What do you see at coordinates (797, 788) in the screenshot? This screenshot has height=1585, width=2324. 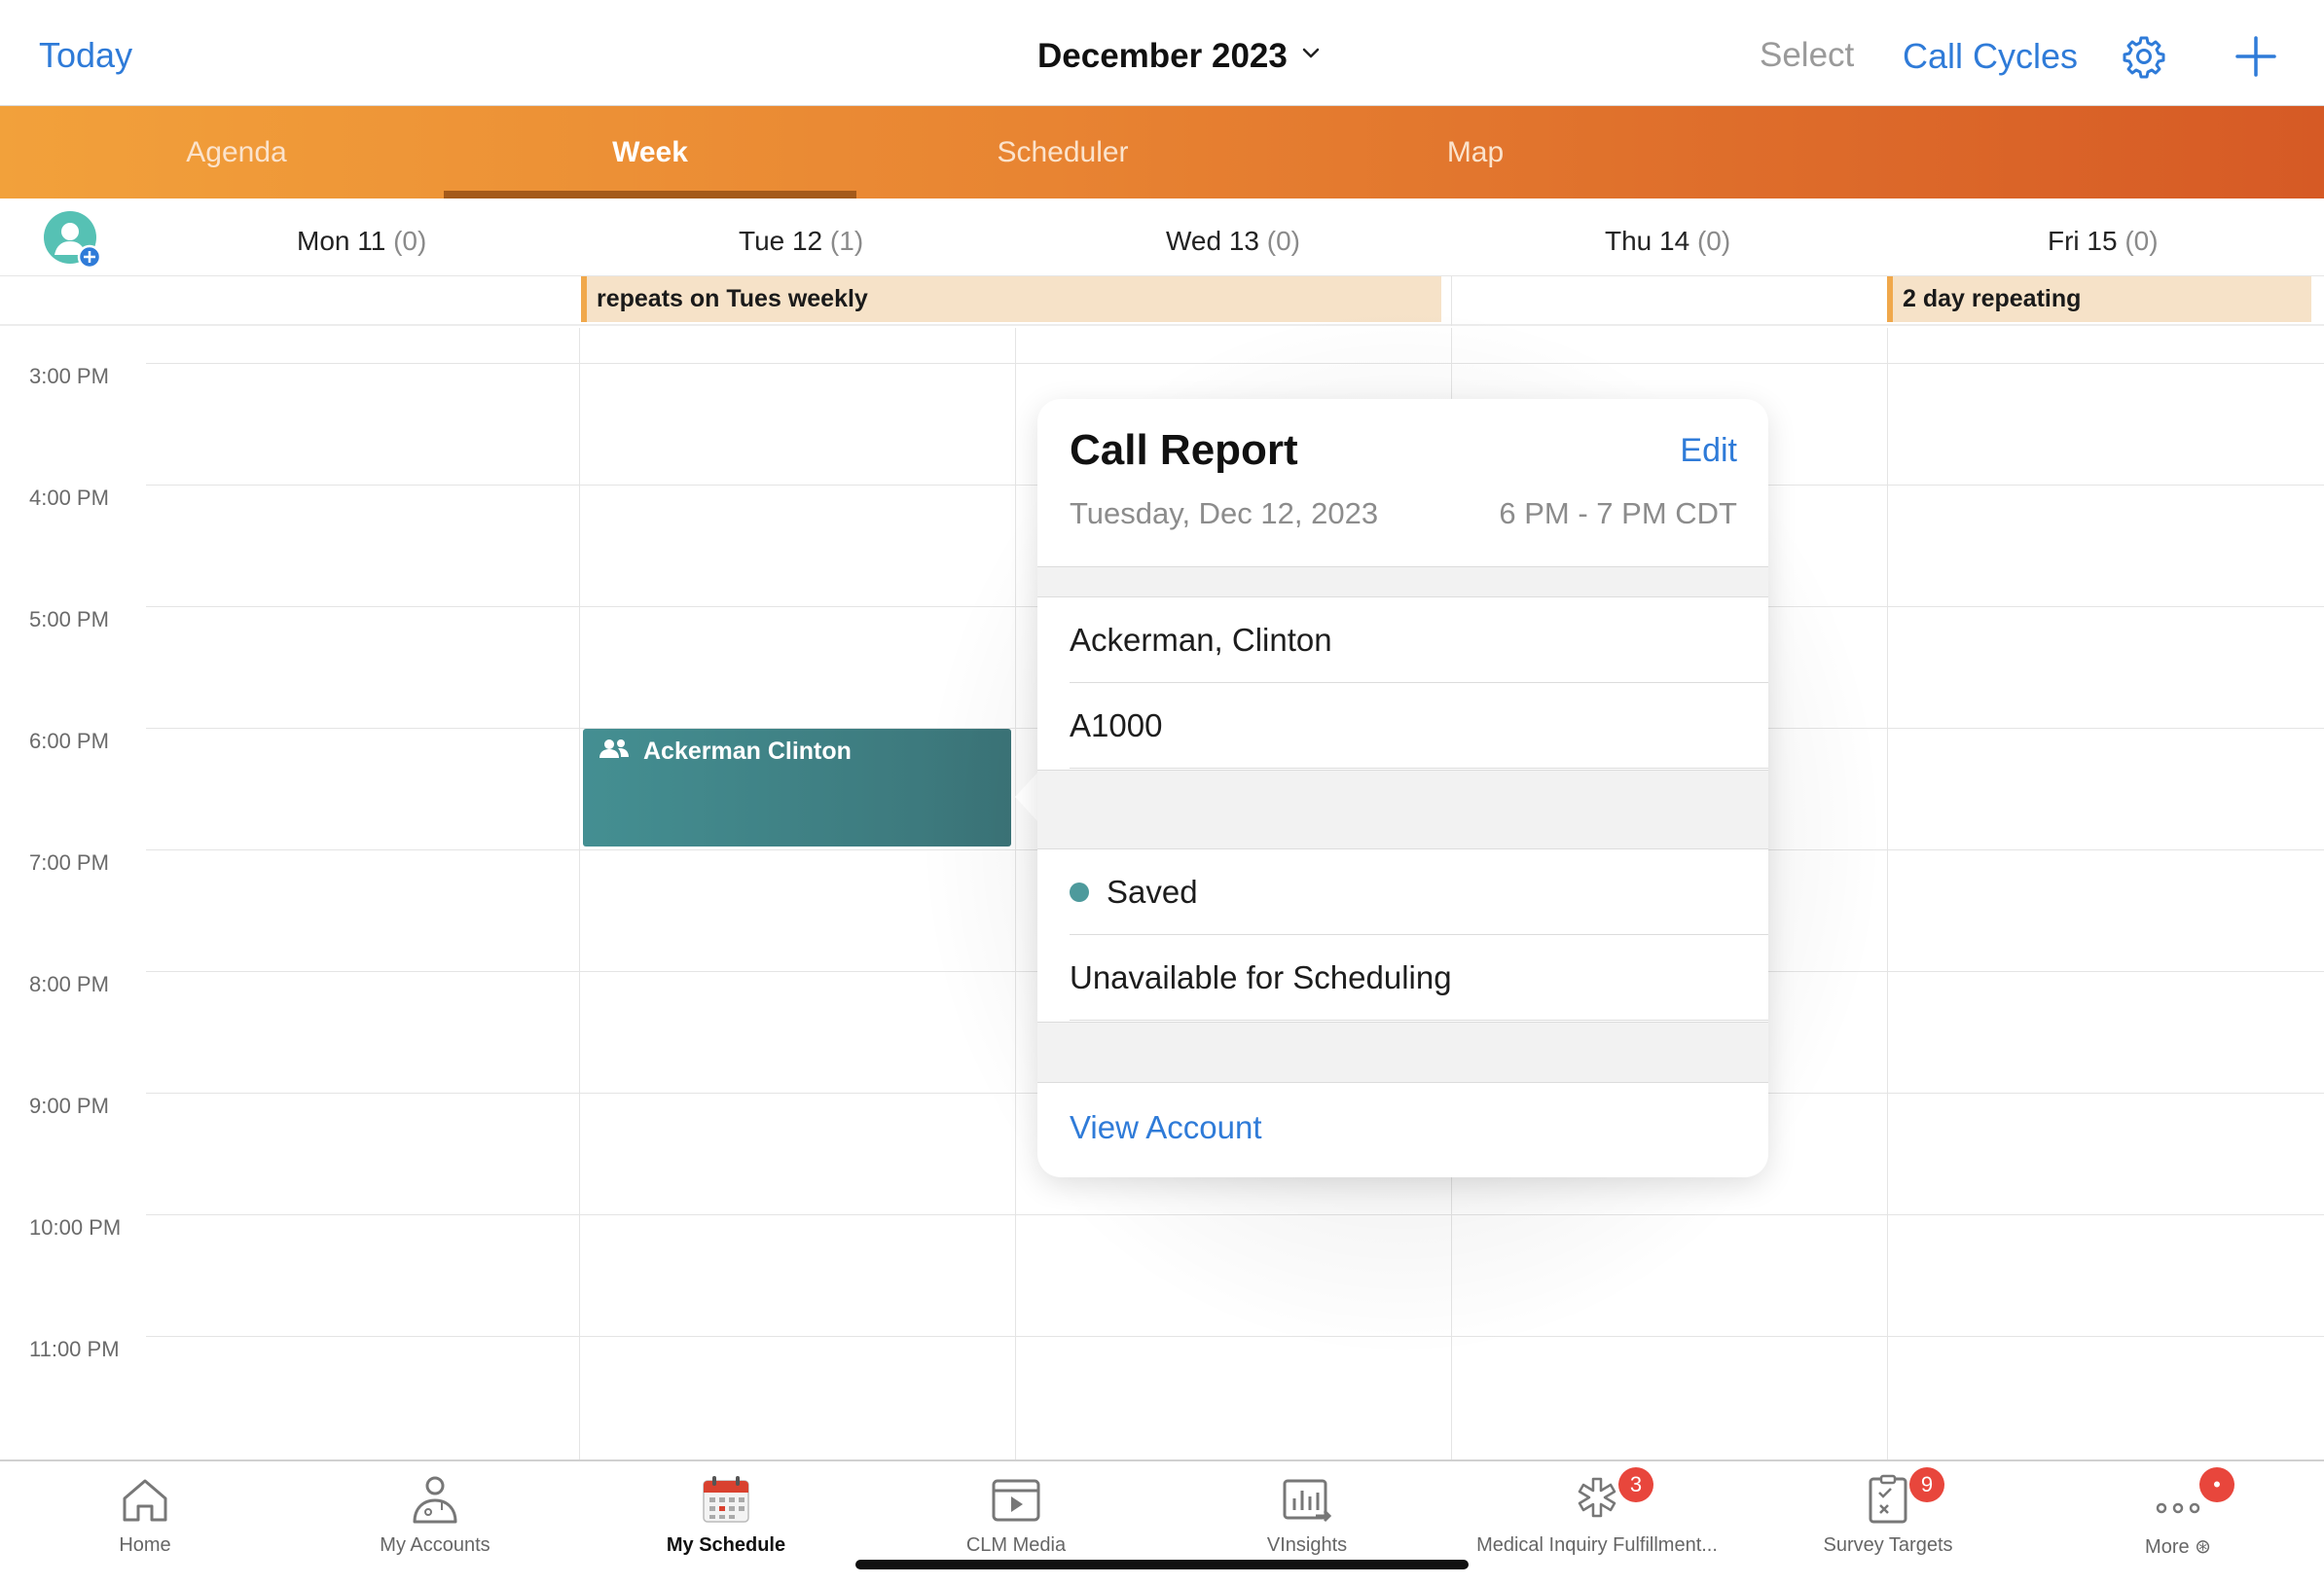 I see `call-event: Ackerman Clinton` at bounding box center [797, 788].